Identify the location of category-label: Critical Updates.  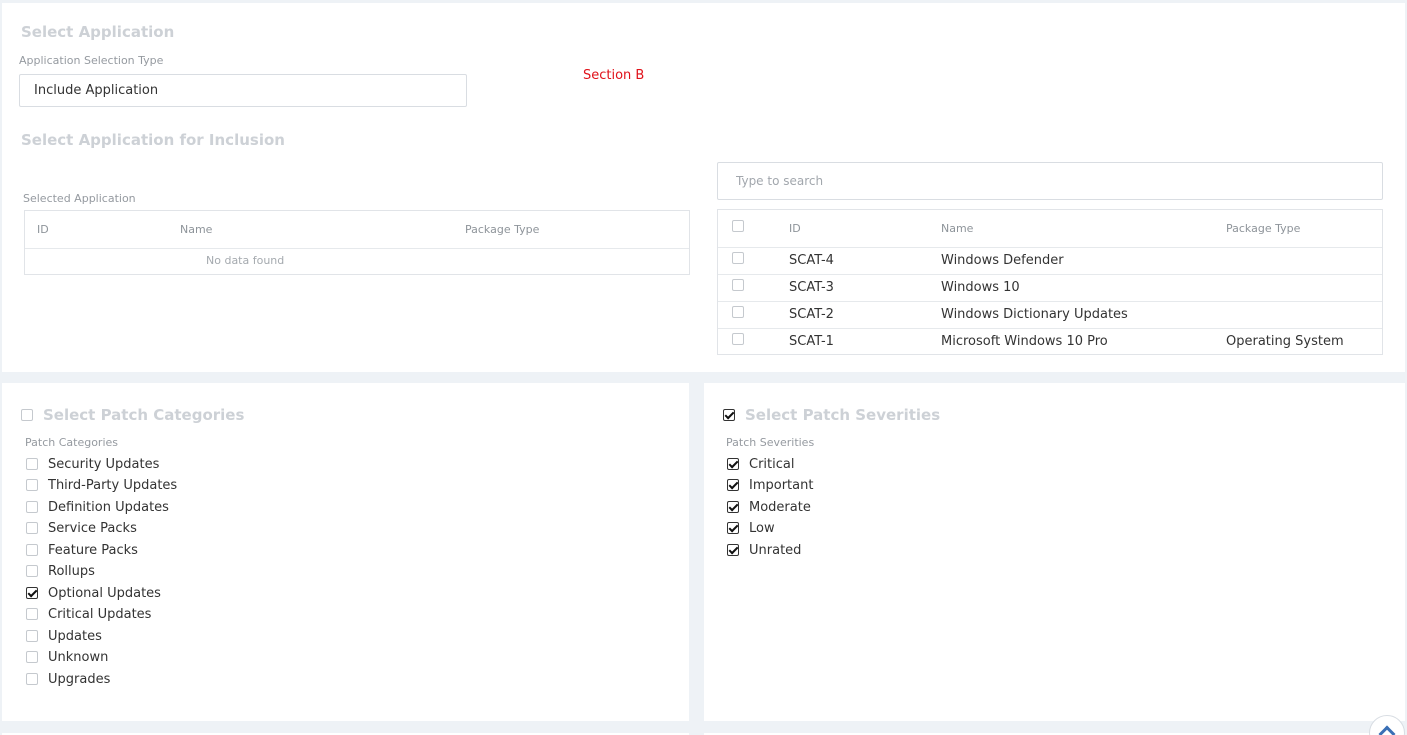
(100, 614).